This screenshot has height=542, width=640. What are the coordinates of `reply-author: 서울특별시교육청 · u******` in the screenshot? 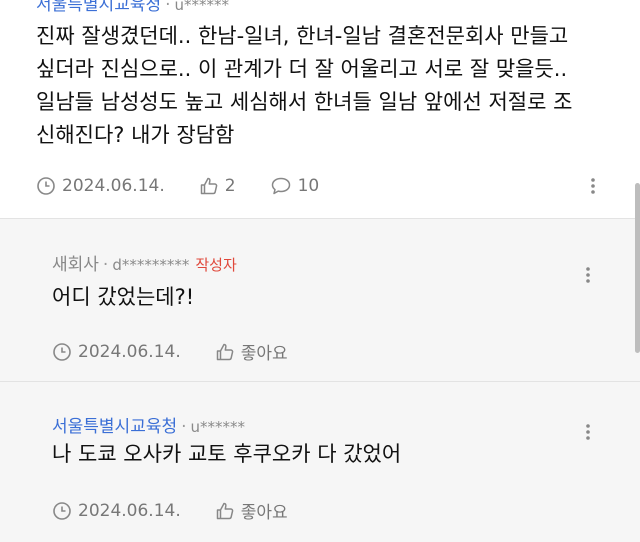 It's located at (148, 424).